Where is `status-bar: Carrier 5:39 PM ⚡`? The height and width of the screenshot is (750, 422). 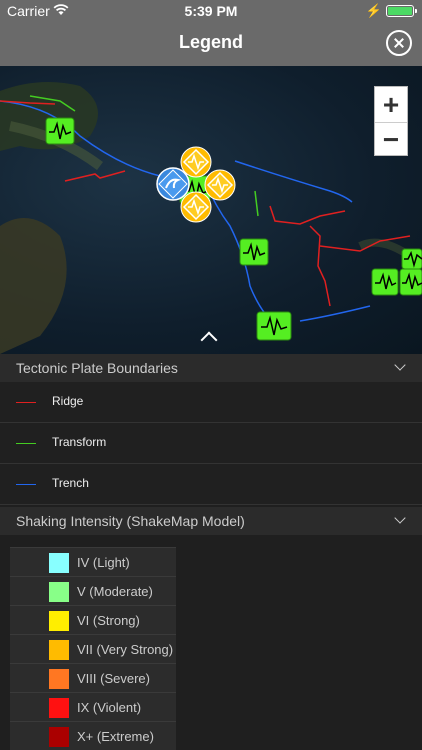 status-bar: Carrier 5:39 PM ⚡ is located at coordinates (211, 11).